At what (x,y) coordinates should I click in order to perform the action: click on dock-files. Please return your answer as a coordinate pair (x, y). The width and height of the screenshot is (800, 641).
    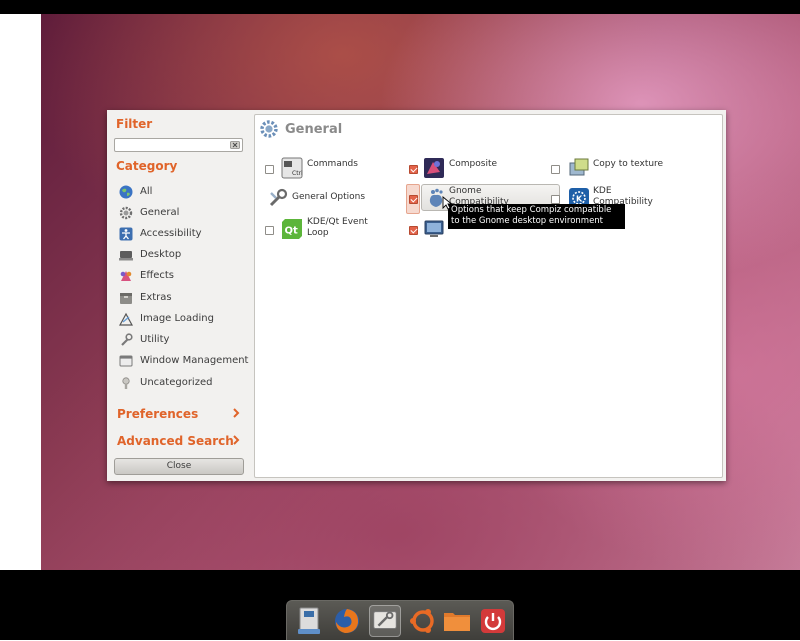
    Looking at the image, I should click on (309, 621).